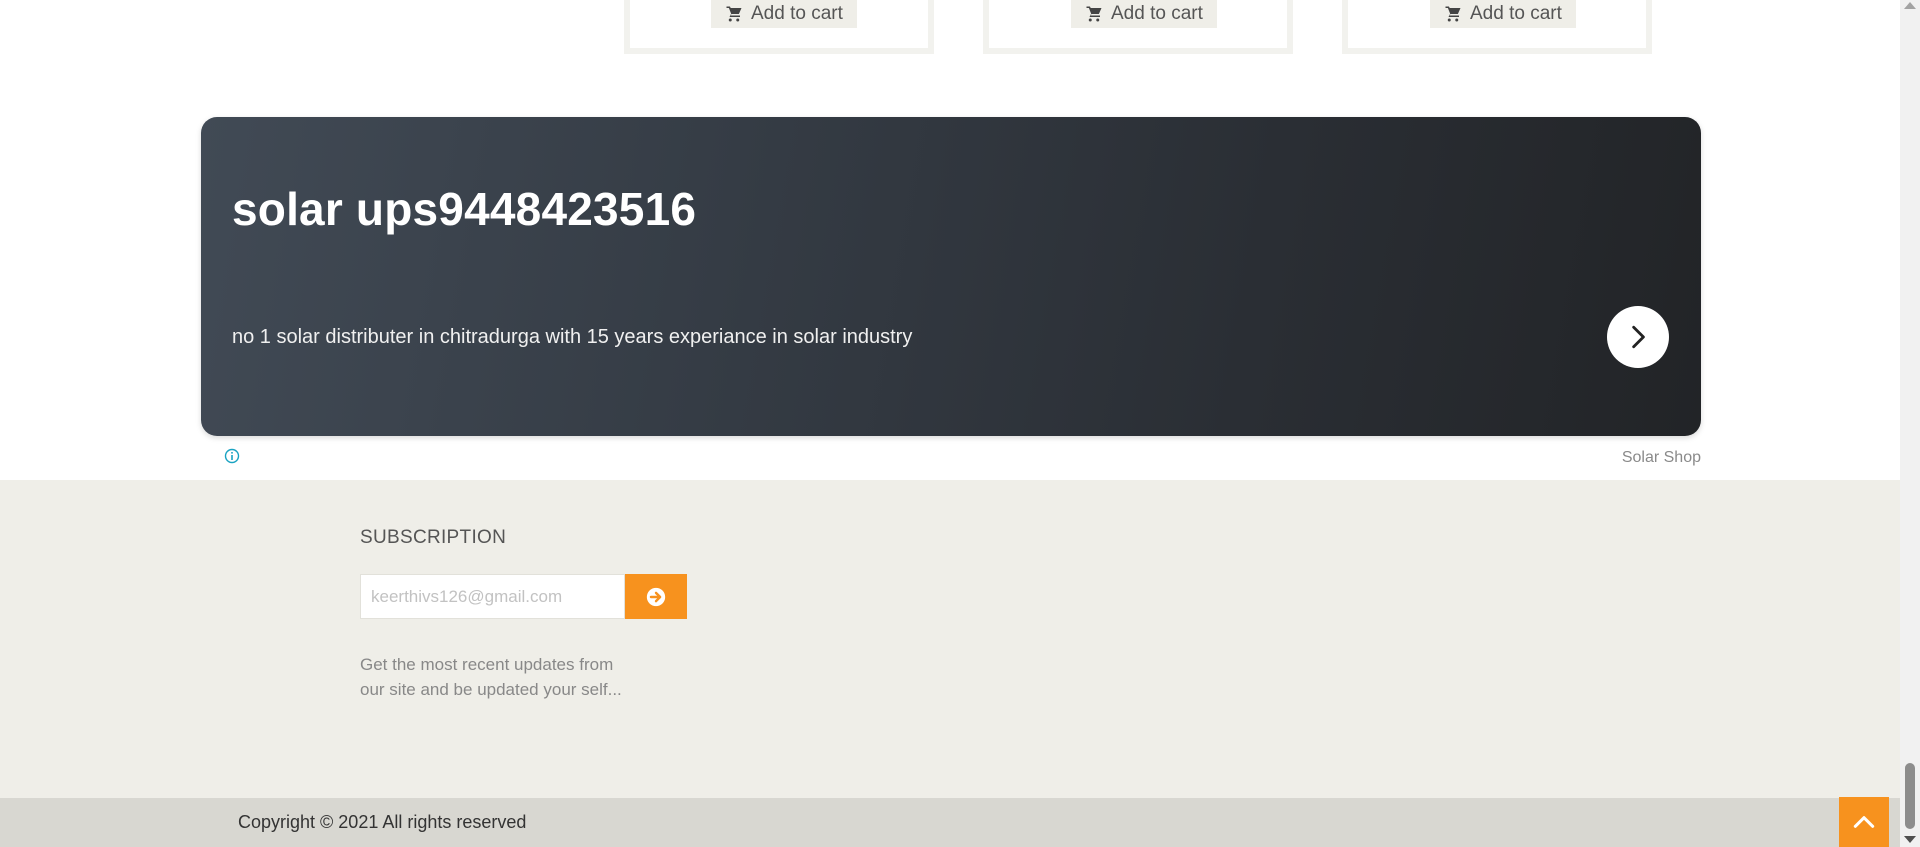 This screenshot has width=1920, height=847. Describe the element at coordinates (382, 822) in the screenshot. I see `copyright-text: Copyright © 2021 All rights reserved` at that location.